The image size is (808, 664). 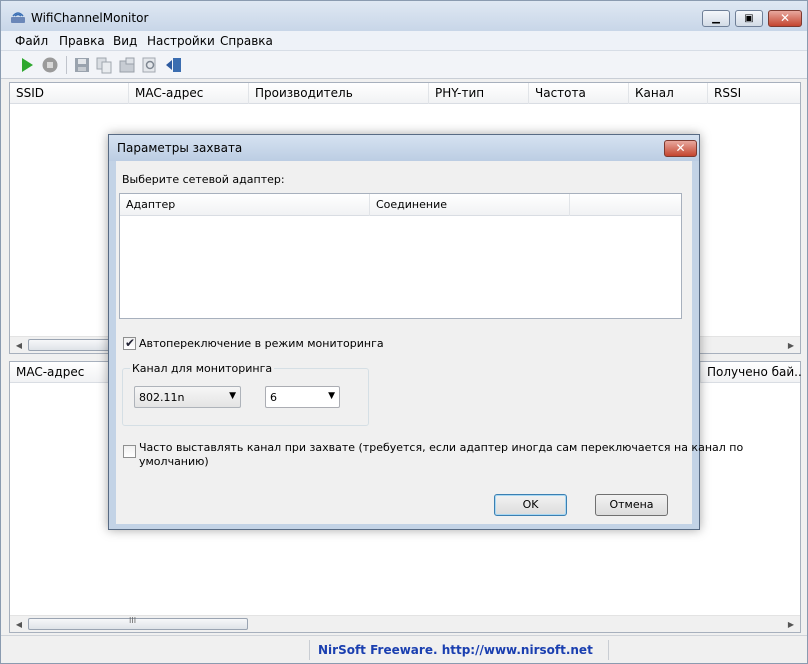 I want to click on minimize-button: ▁, so click(x=716, y=18).